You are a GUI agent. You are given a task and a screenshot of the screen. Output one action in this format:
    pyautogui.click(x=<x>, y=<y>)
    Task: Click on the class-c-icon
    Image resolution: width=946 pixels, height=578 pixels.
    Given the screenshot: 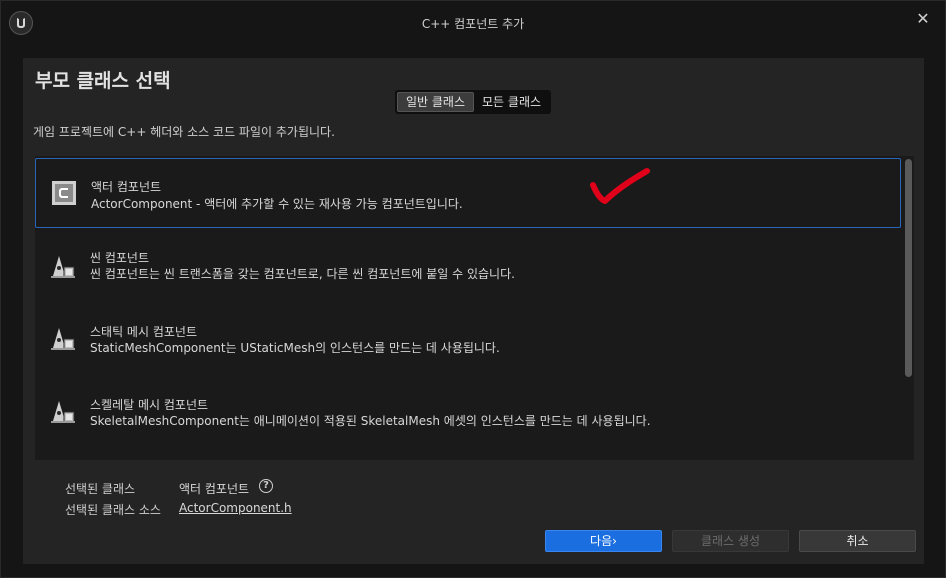 What is the action you would take?
    pyautogui.click(x=64, y=193)
    